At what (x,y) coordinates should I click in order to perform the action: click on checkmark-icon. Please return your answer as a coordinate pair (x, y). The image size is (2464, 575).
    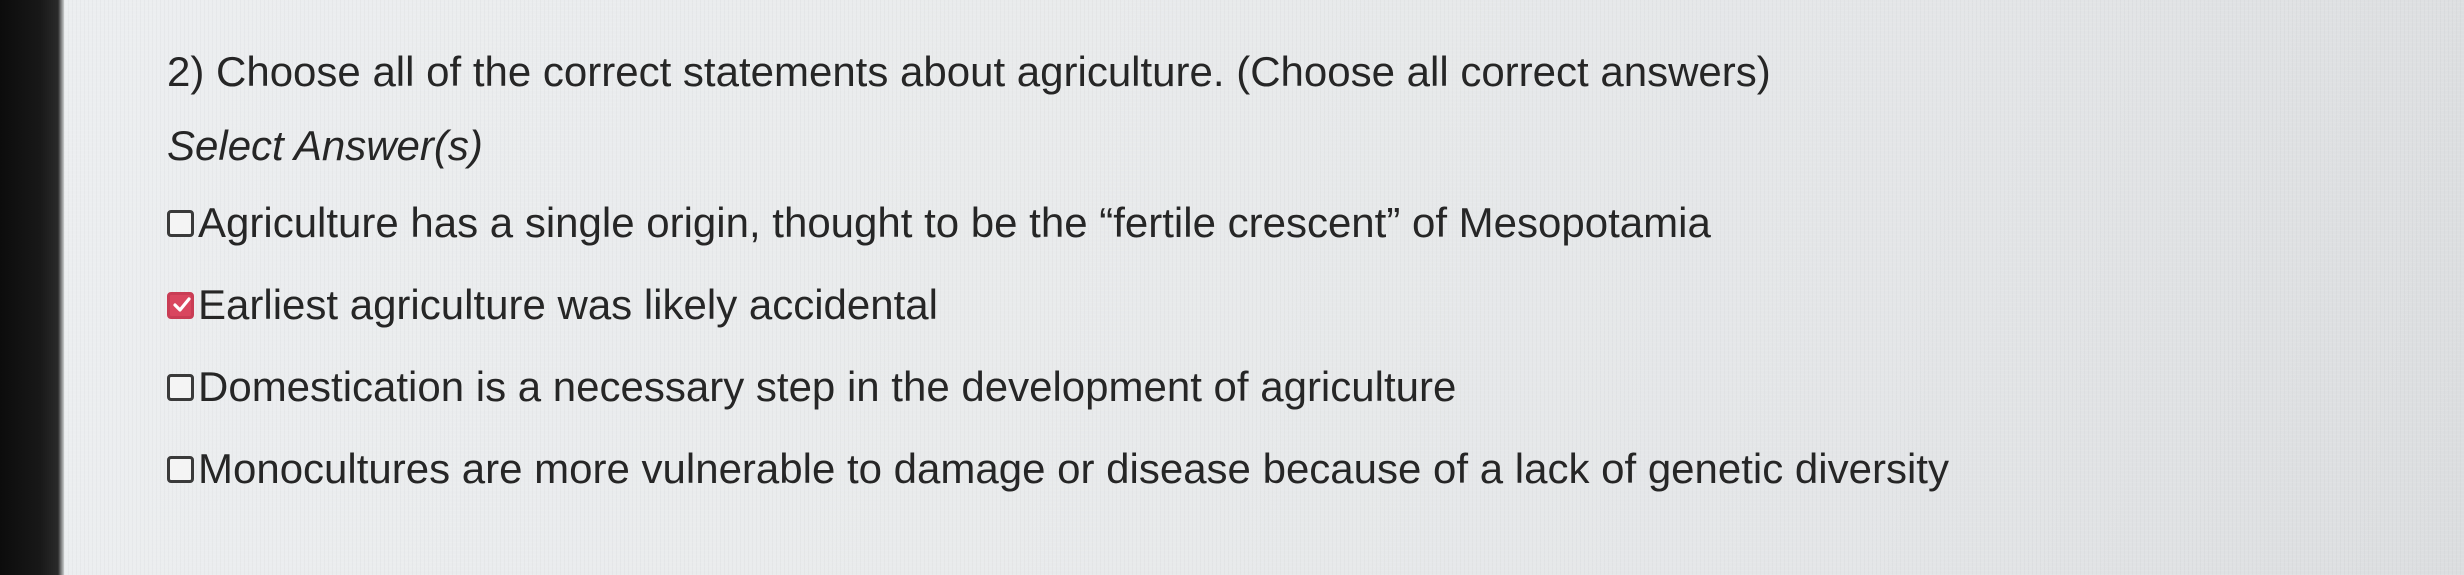
    Looking at the image, I should click on (182, 304).